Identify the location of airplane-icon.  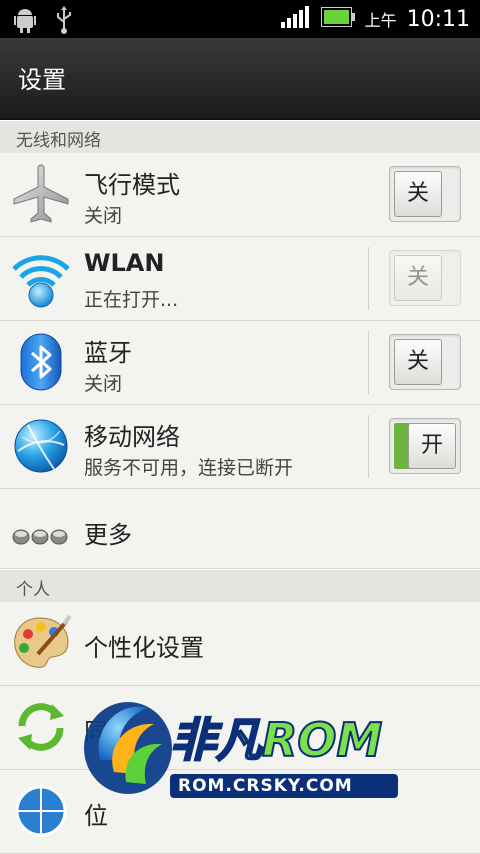
(41, 194).